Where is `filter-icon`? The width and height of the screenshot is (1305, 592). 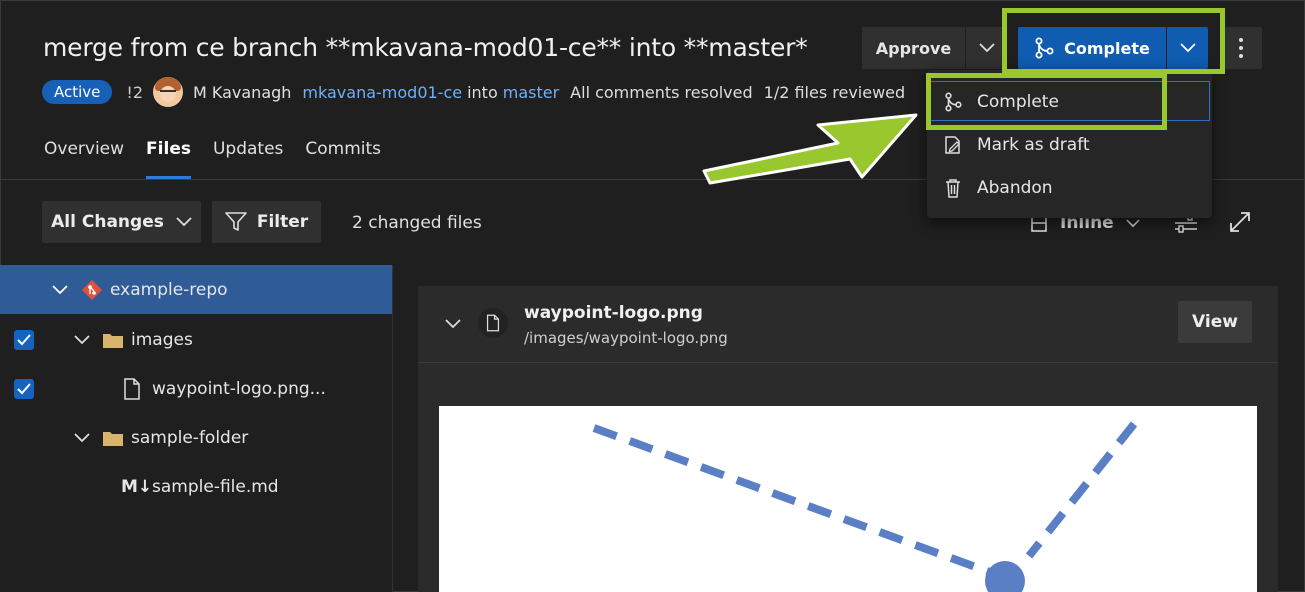
filter-icon is located at coordinates (236, 221).